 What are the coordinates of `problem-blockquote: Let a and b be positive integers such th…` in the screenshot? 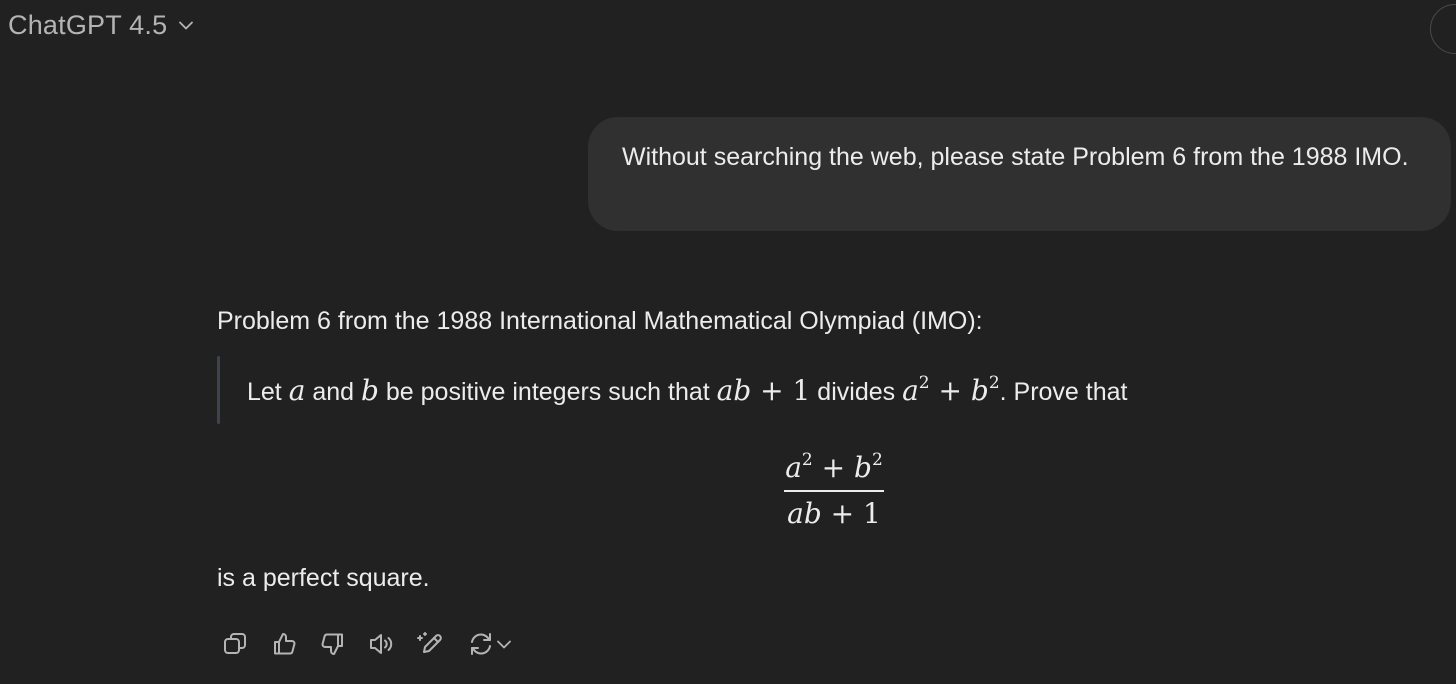 It's located at (817, 390).